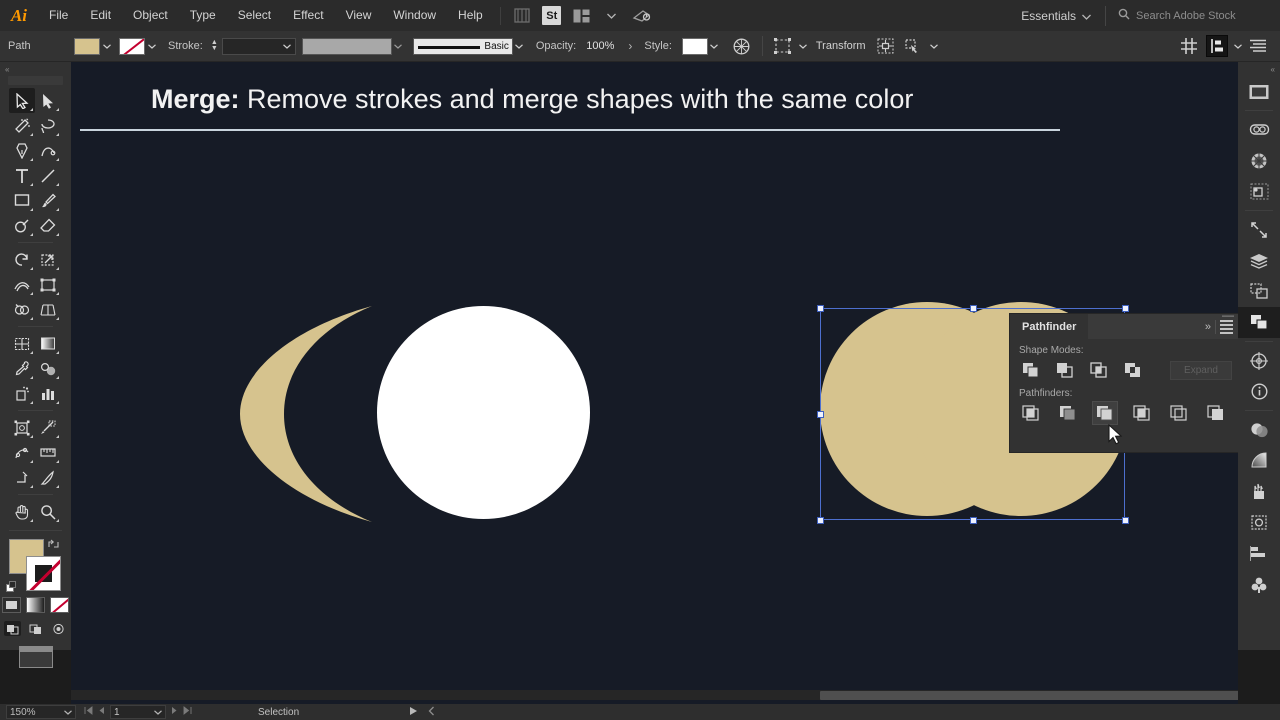  Describe the element at coordinates (48, 284) in the screenshot. I see `free-transform-tool` at that location.